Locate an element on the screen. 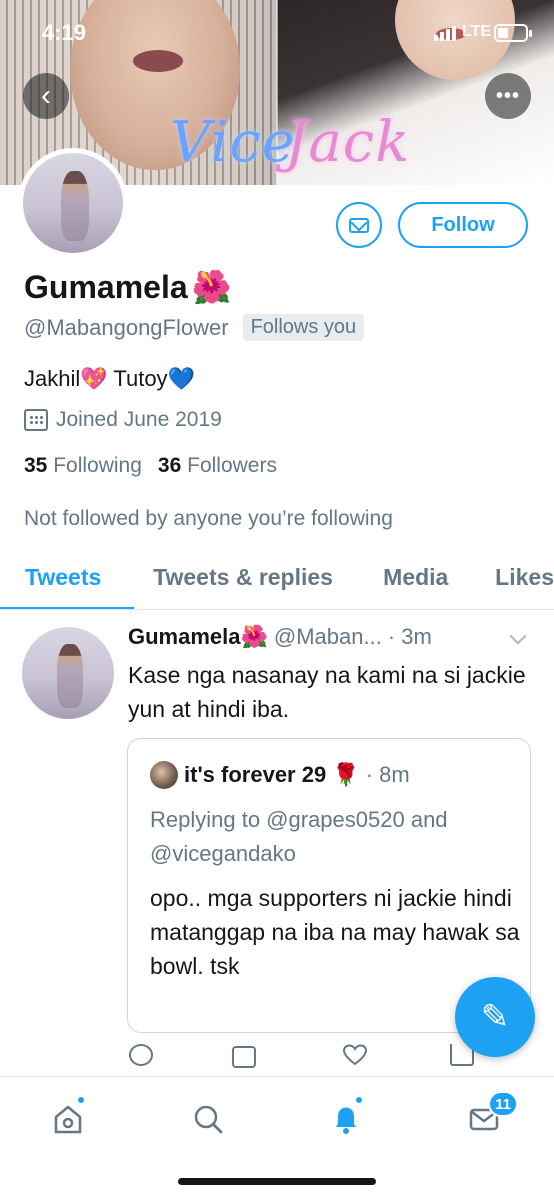  follow-counts: 35 Following 36 Followers is located at coordinates (150, 466).